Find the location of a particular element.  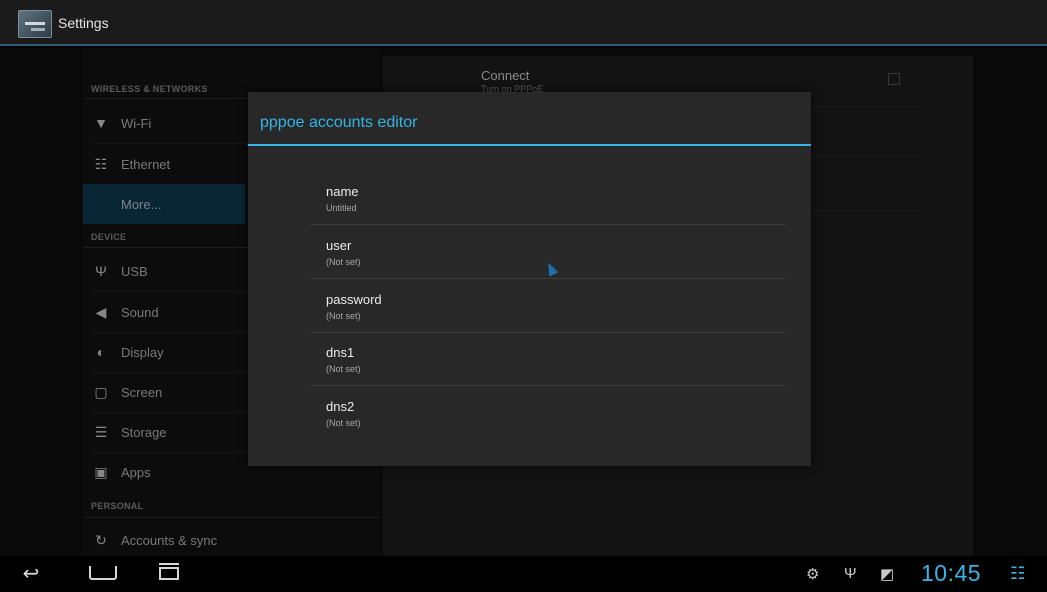

field-label: dns1 is located at coordinates (340, 352).